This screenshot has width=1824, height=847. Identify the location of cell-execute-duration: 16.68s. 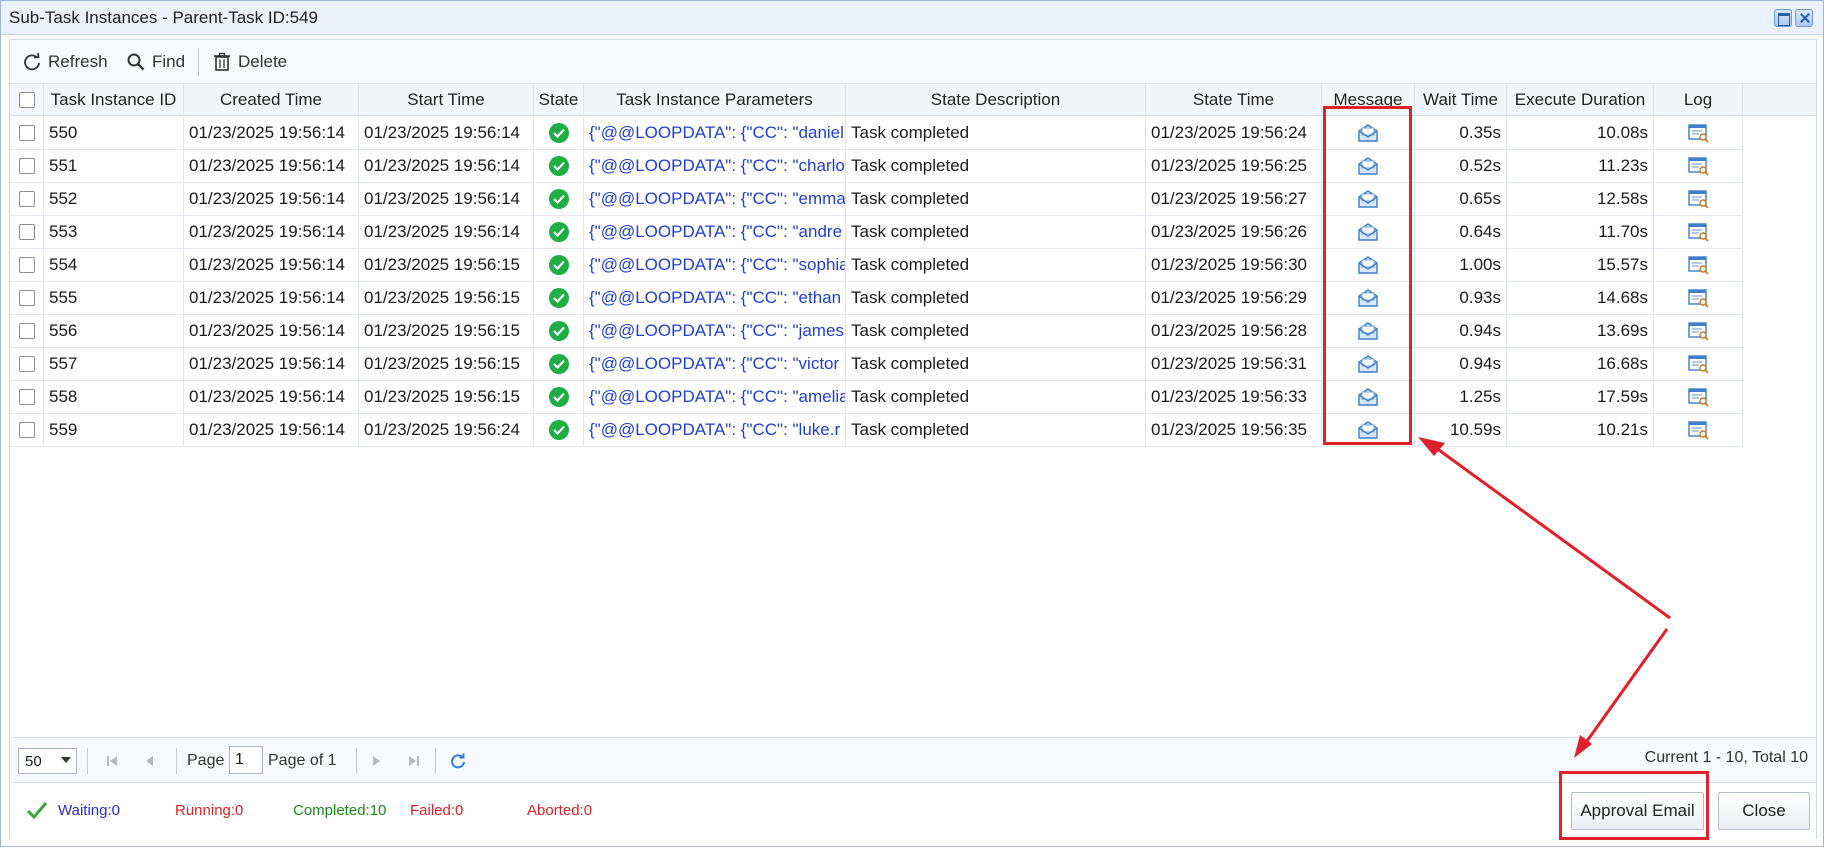
(1580, 364).